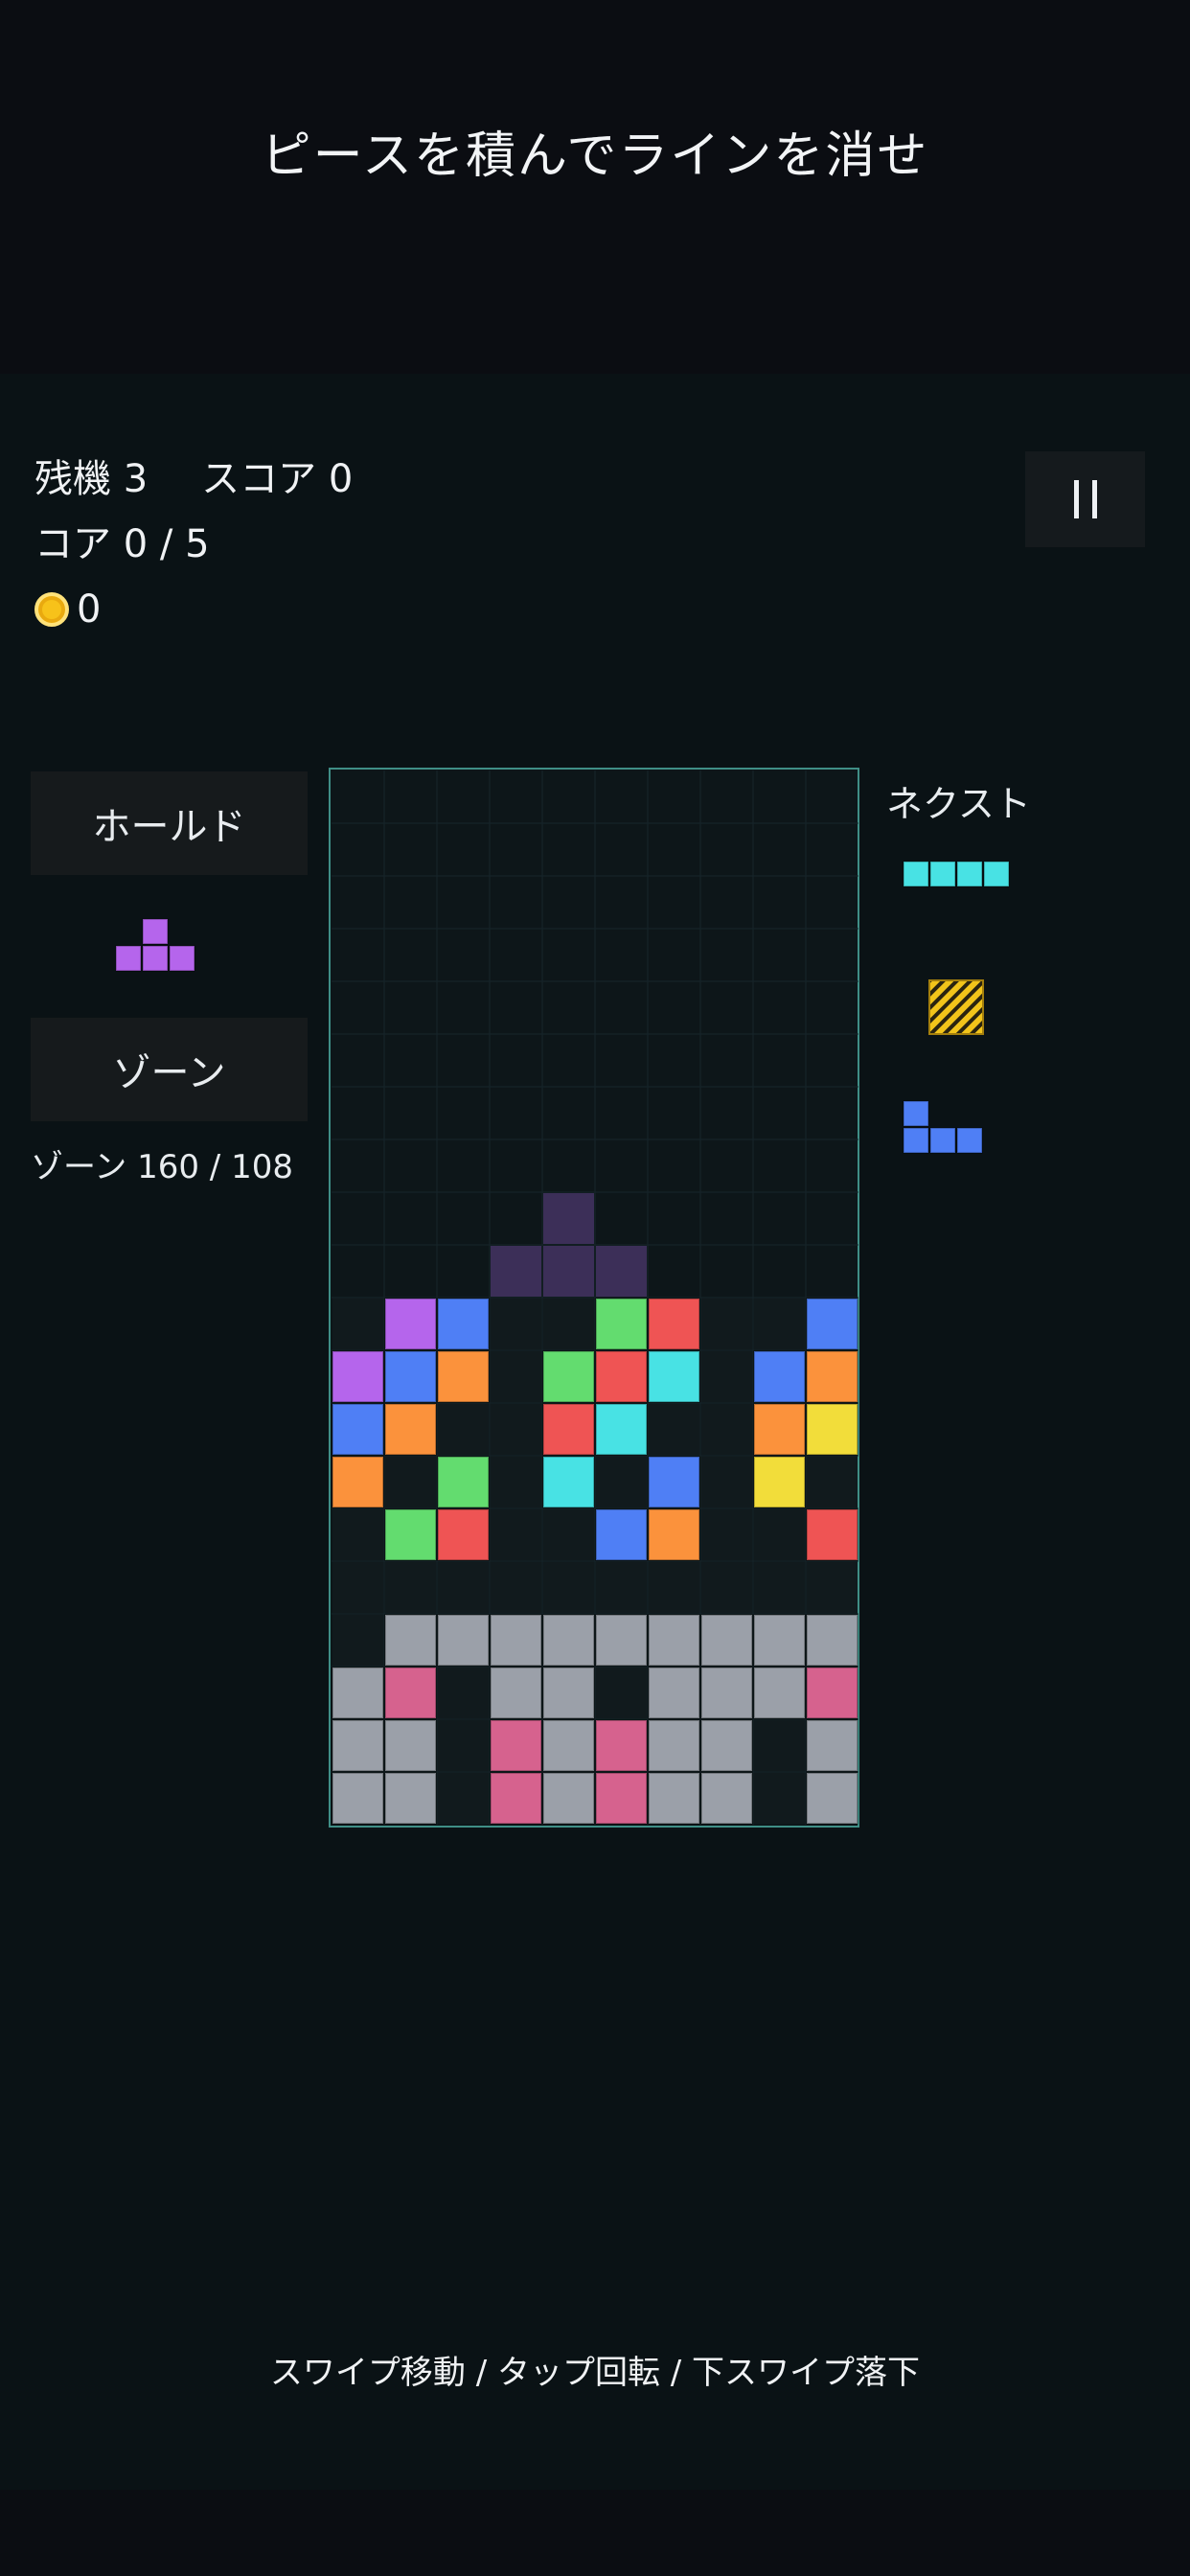 The height and width of the screenshot is (2576, 1190). I want to click on coin-icon, so click(52, 609).